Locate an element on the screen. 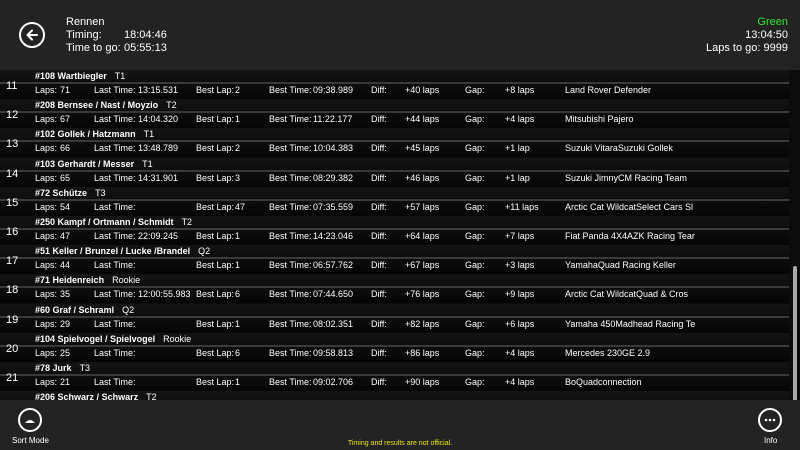 Image resolution: width=800 pixels, height=450 pixels. class-badge: T1 is located at coordinates (149, 134).